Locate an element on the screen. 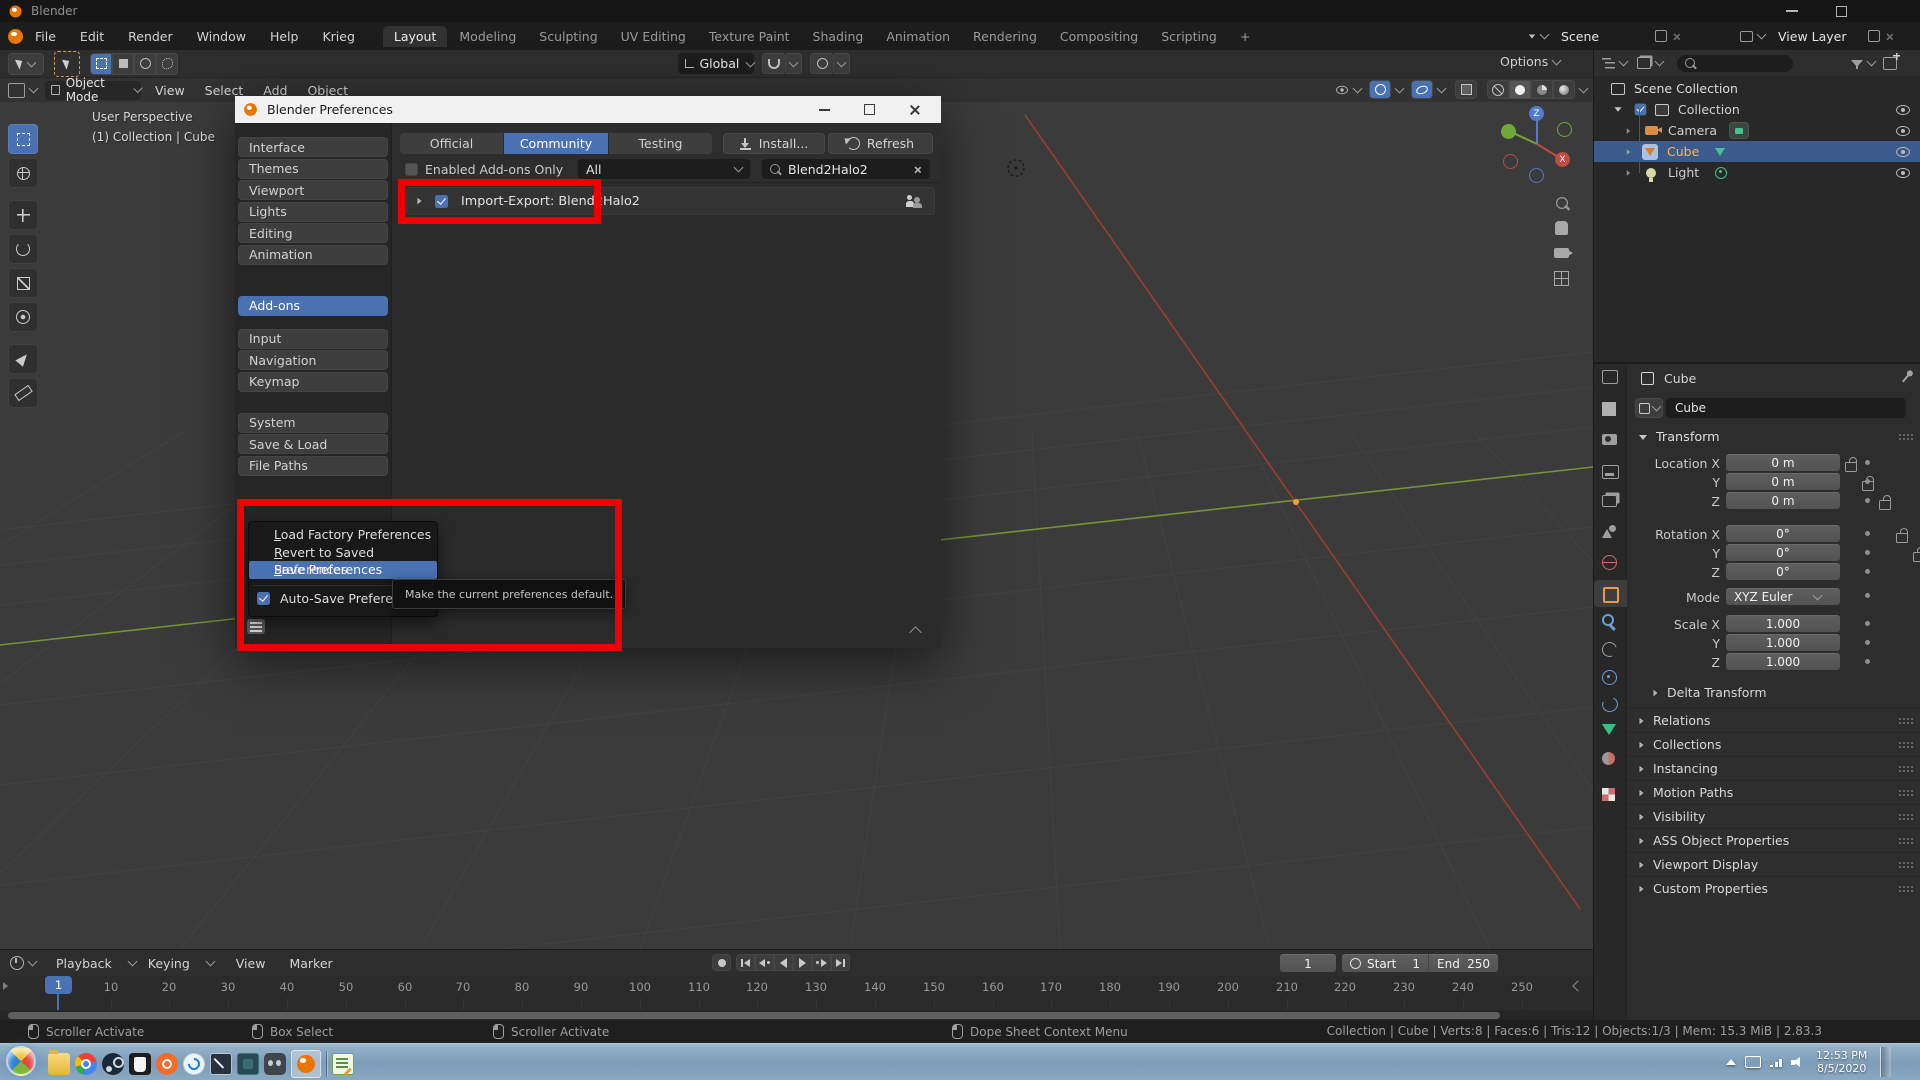 The width and height of the screenshot is (1920, 1080). editor-type-icon is located at coordinates (16, 90).